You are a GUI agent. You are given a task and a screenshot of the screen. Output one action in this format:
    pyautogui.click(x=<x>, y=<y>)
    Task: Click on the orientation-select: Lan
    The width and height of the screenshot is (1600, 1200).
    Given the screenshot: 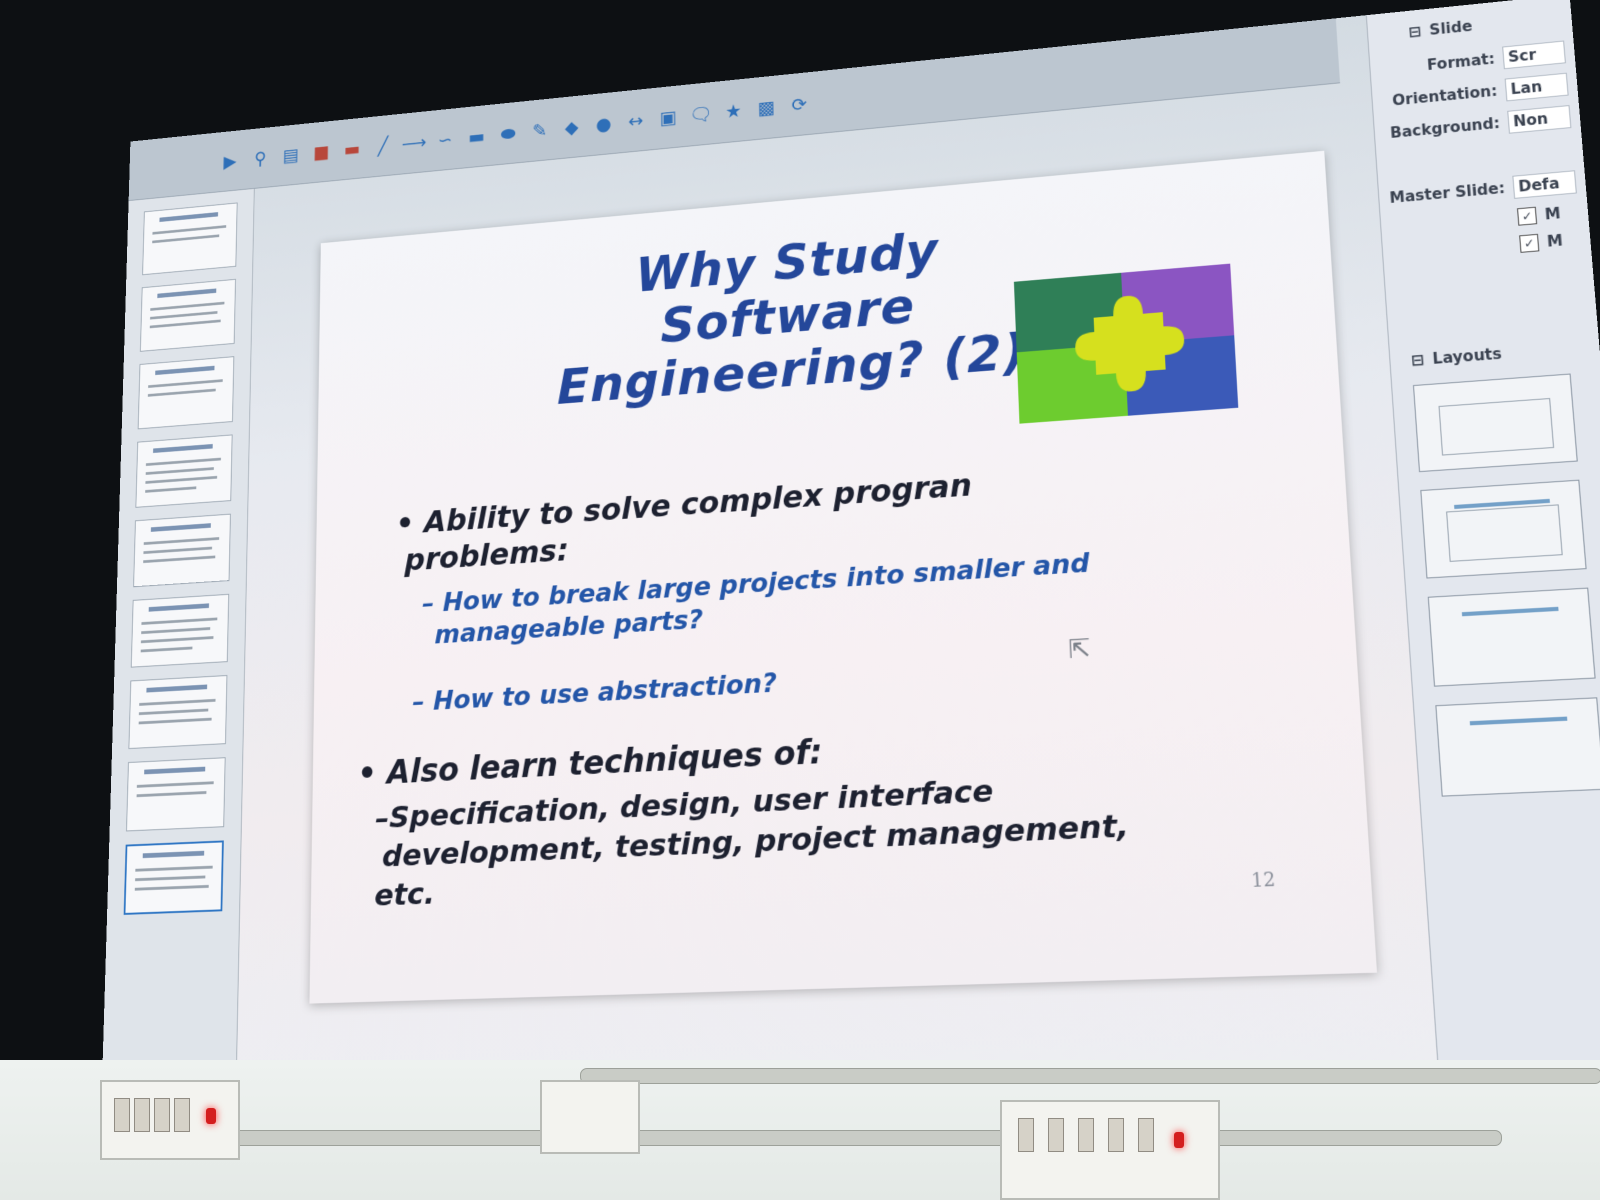 What is the action you would take?
    pyautogui.click(x=1536, y=87)
    